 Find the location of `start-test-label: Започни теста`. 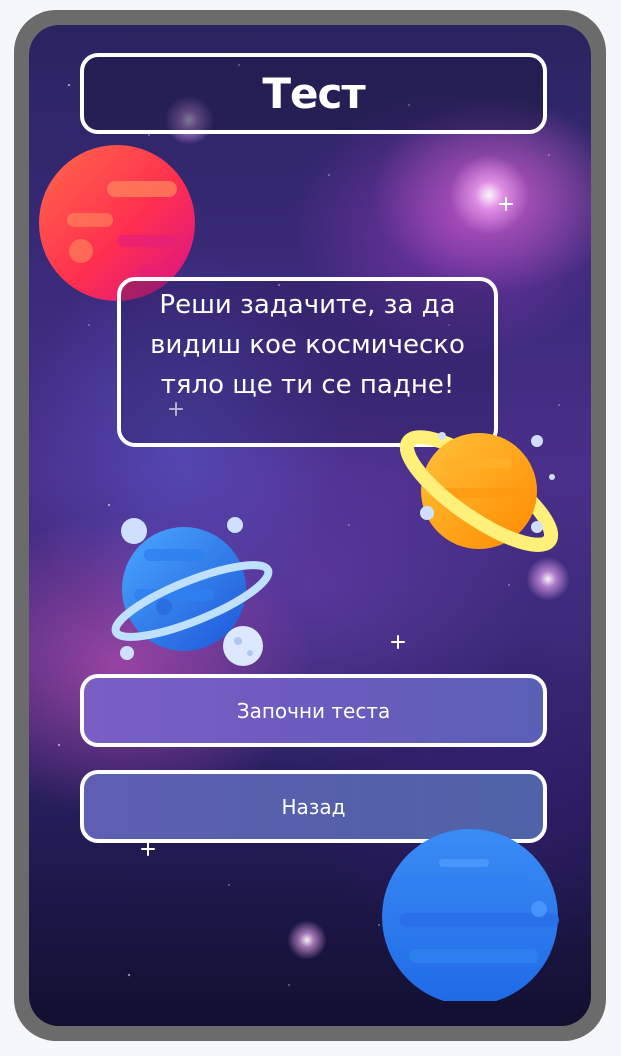

start-test-label: Започни теста is located at coordinates (313, 710).